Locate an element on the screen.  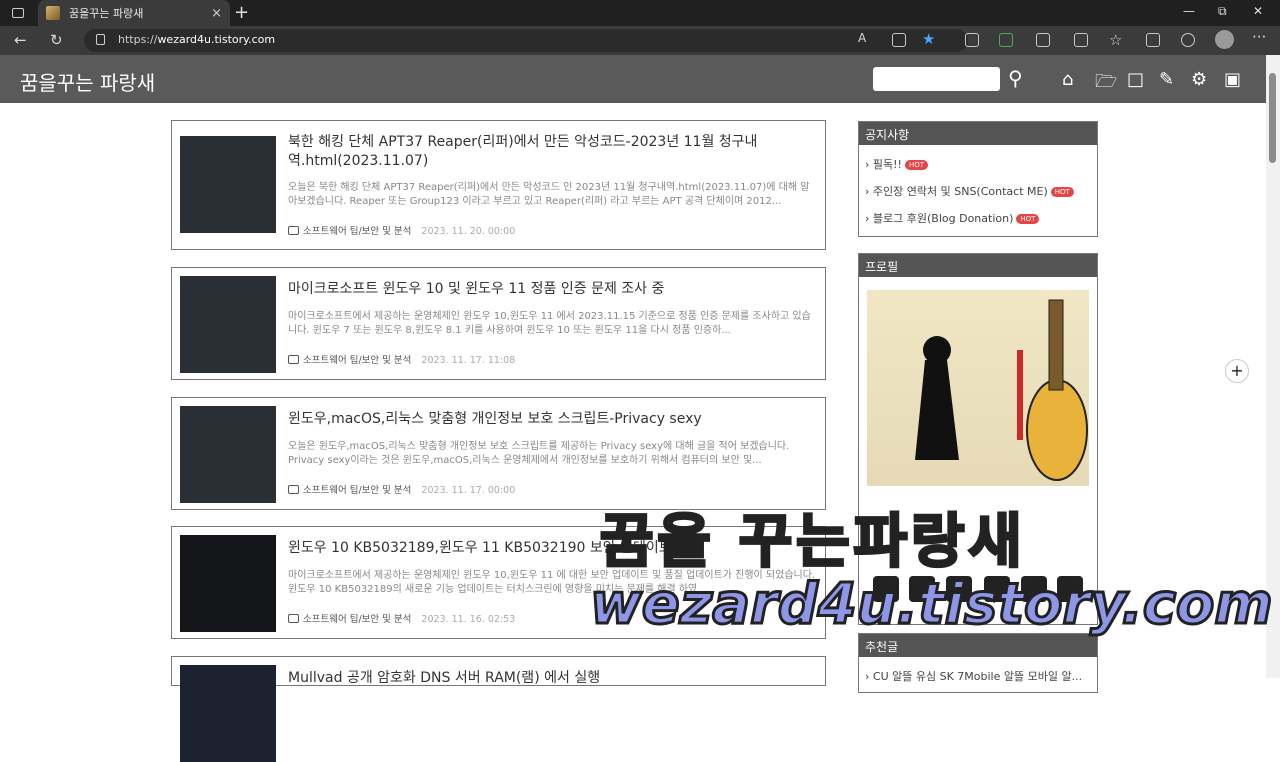
search-icon: ⚲ is located at coordinates (1015, 78).